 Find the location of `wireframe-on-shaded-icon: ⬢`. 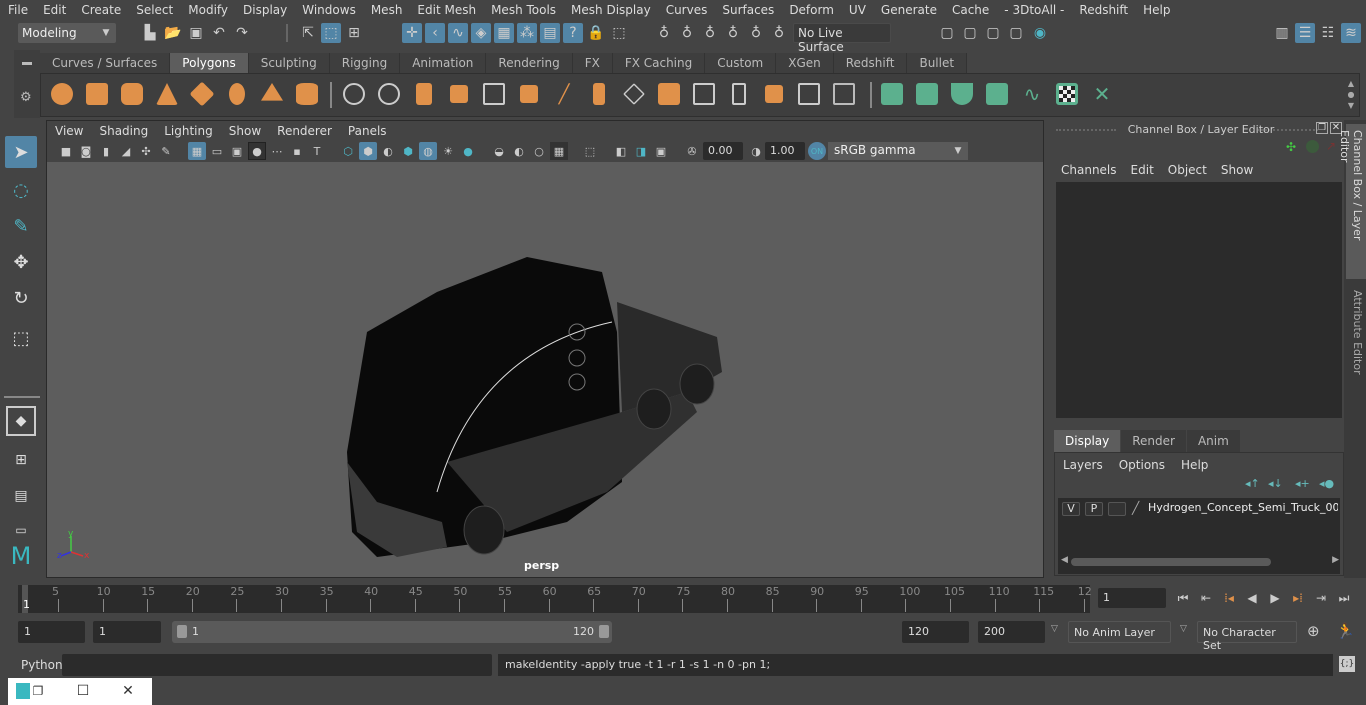

wireframe-on-shaded-icon: ⬢ is located at coordinates (408, 151).